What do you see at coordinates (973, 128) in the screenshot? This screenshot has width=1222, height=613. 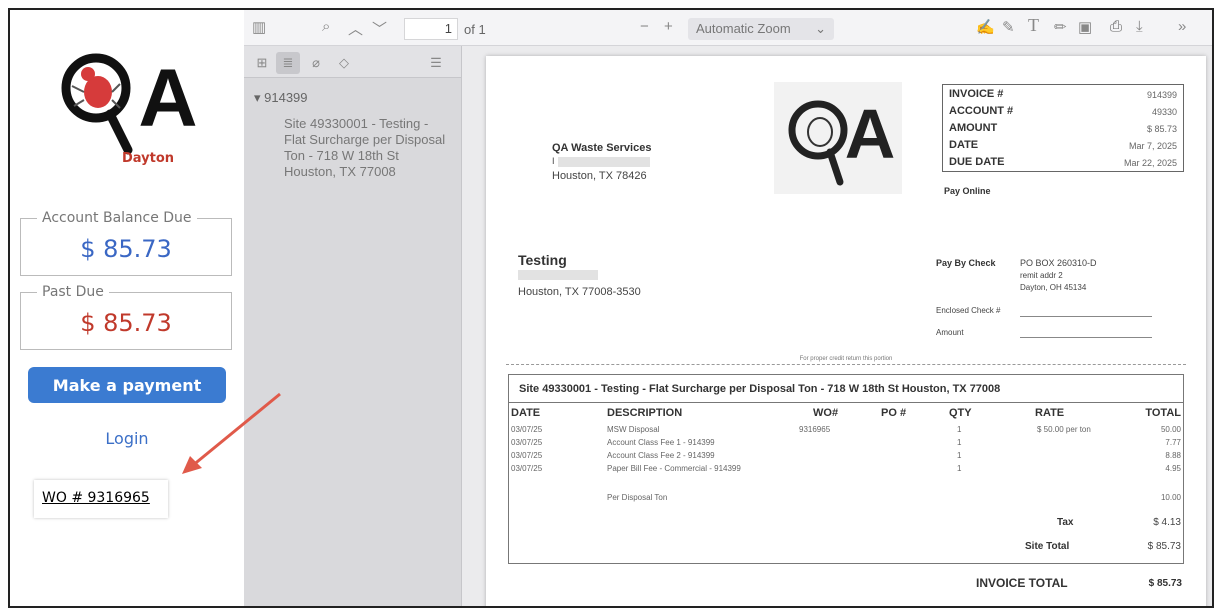 I see `meta-label: AMOUNT` at bounding box center [973, 128].